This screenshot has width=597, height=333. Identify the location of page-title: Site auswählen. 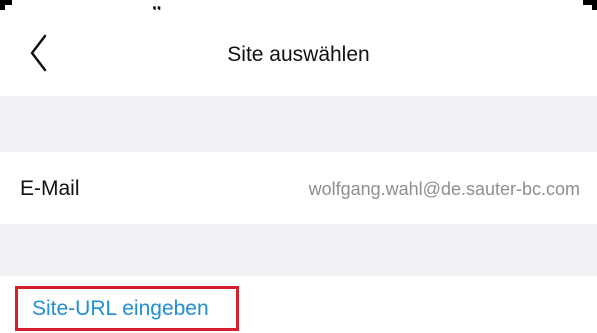
(298, 54).